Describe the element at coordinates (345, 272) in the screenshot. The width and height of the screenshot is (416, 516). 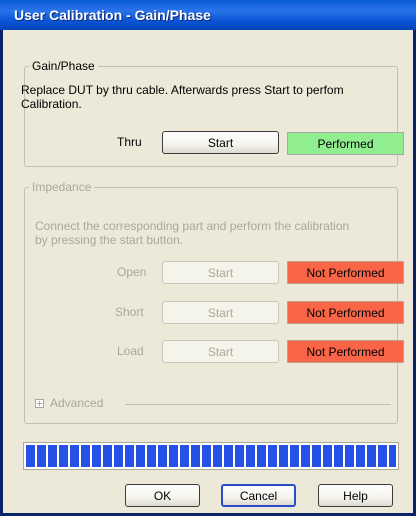
I see `open-status-badge: Not Performed` at that location.